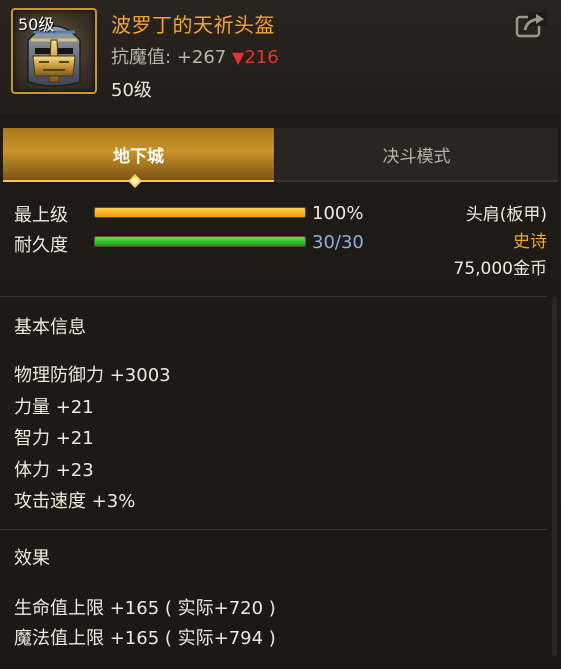  What do you see at coordinates (54, 438) in the screenshot?
I see `attribute-line: 智力 +21` at bounding box center [54, 438].